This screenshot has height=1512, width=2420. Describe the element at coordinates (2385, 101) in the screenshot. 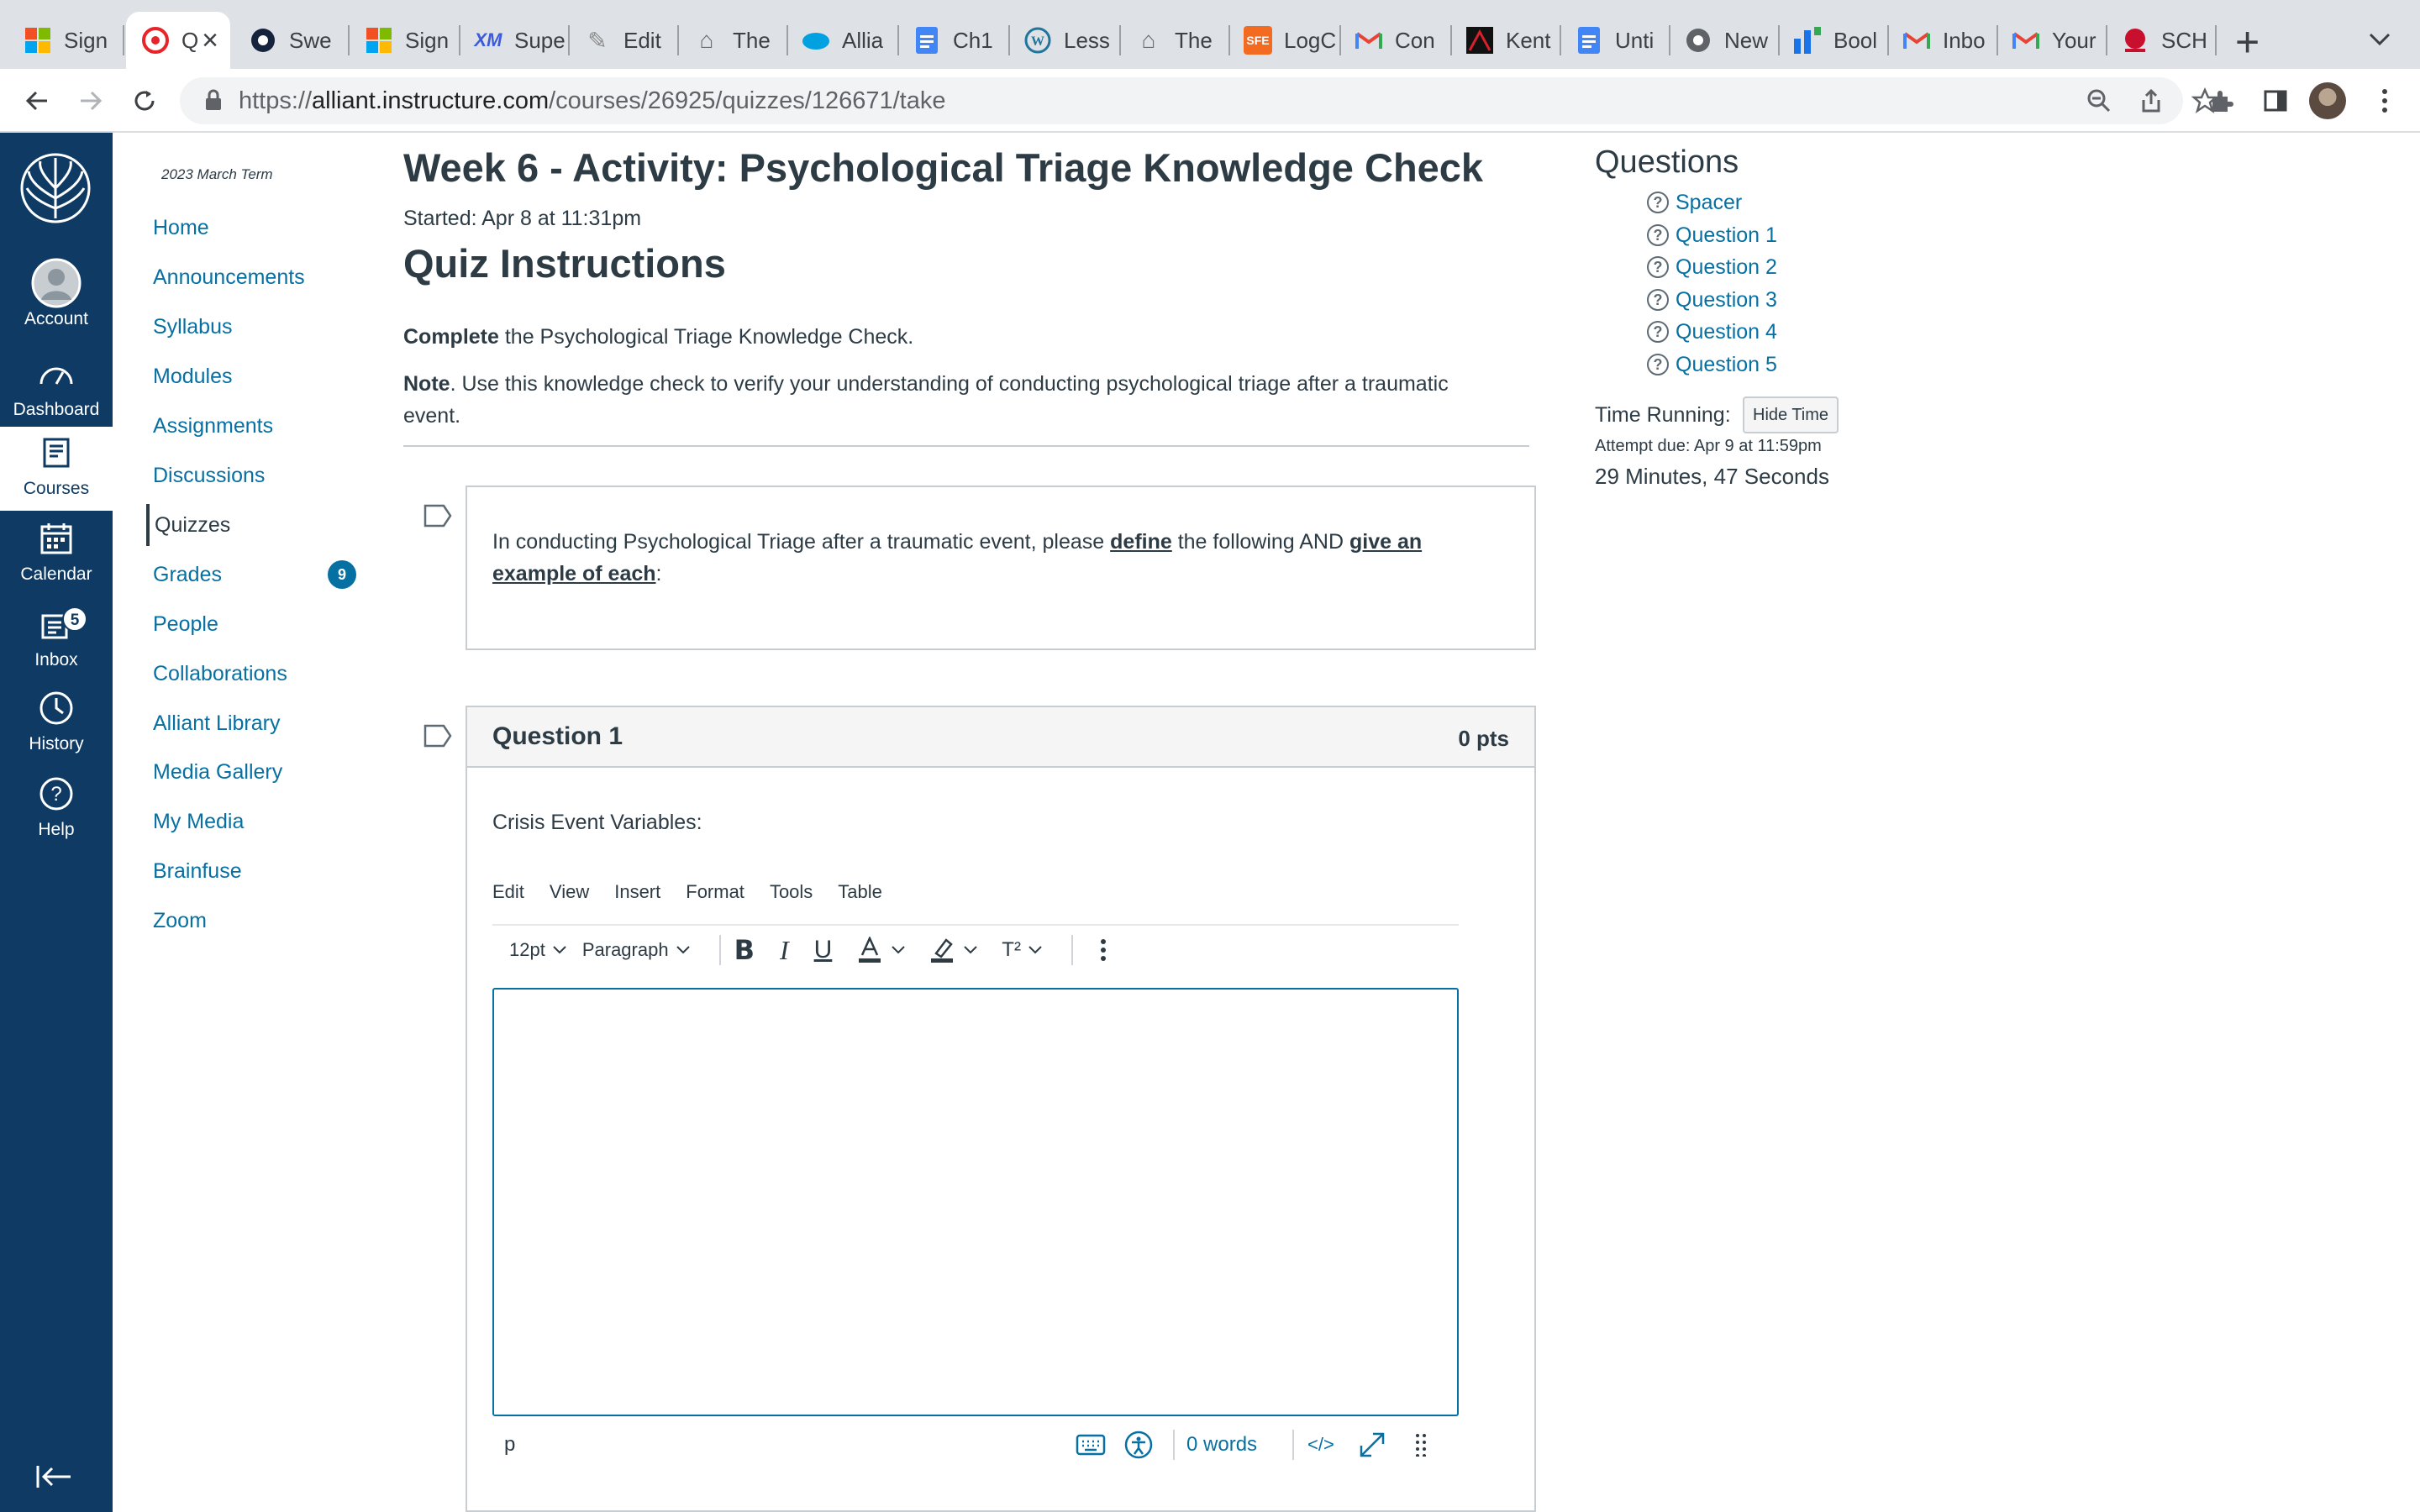

I see `more-menu-icon` at that location.